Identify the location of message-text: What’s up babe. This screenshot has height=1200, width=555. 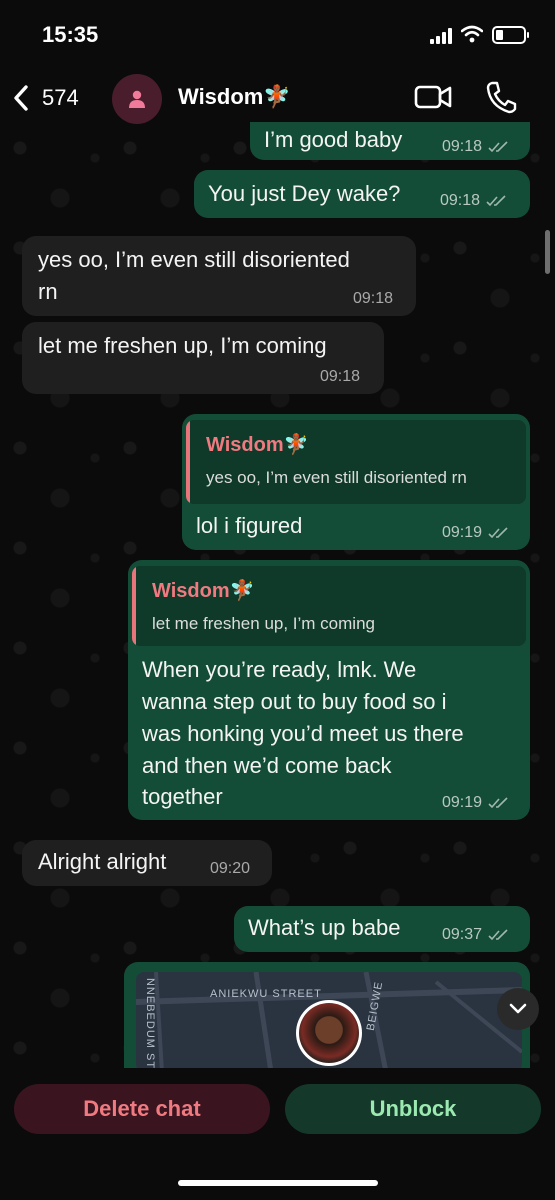
(324, 927).